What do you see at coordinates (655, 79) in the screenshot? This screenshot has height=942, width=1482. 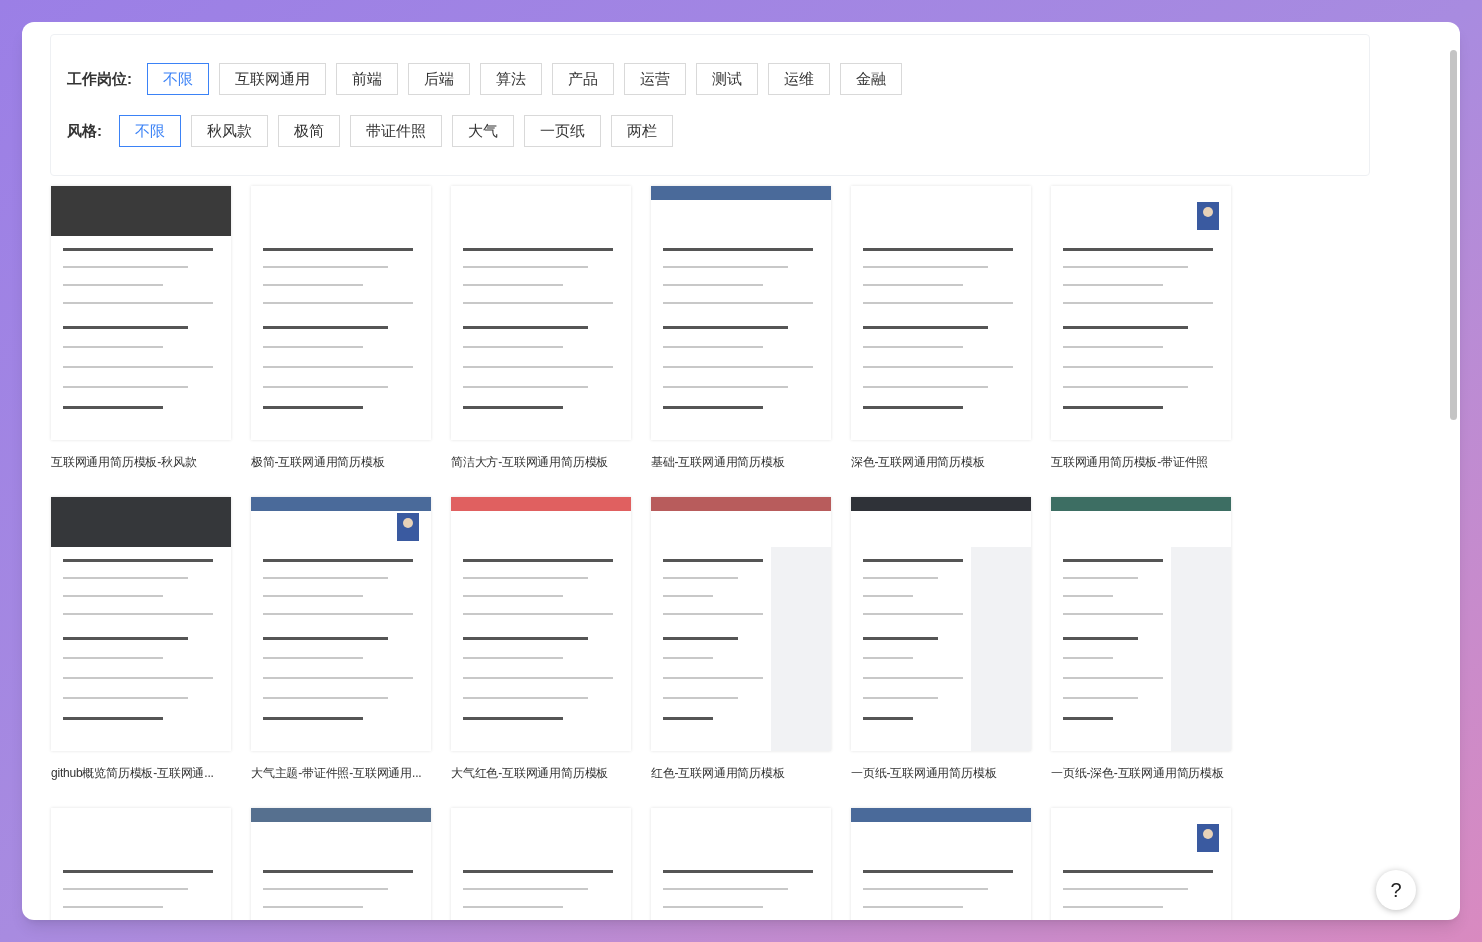 I see `filter-option: 运营` at bounding box center [655, 79].